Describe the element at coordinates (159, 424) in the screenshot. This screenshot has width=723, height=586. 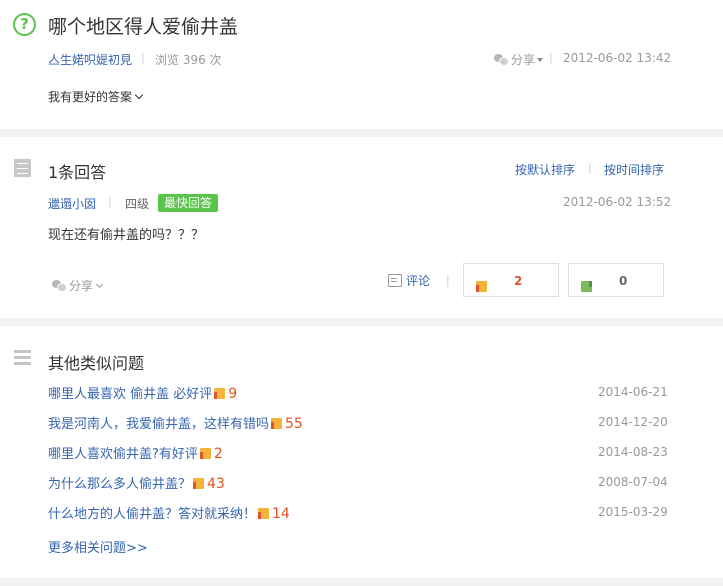
I see `similar-question-title: 我是河南人，我爱偷井盖，这样有错吗` at that location.